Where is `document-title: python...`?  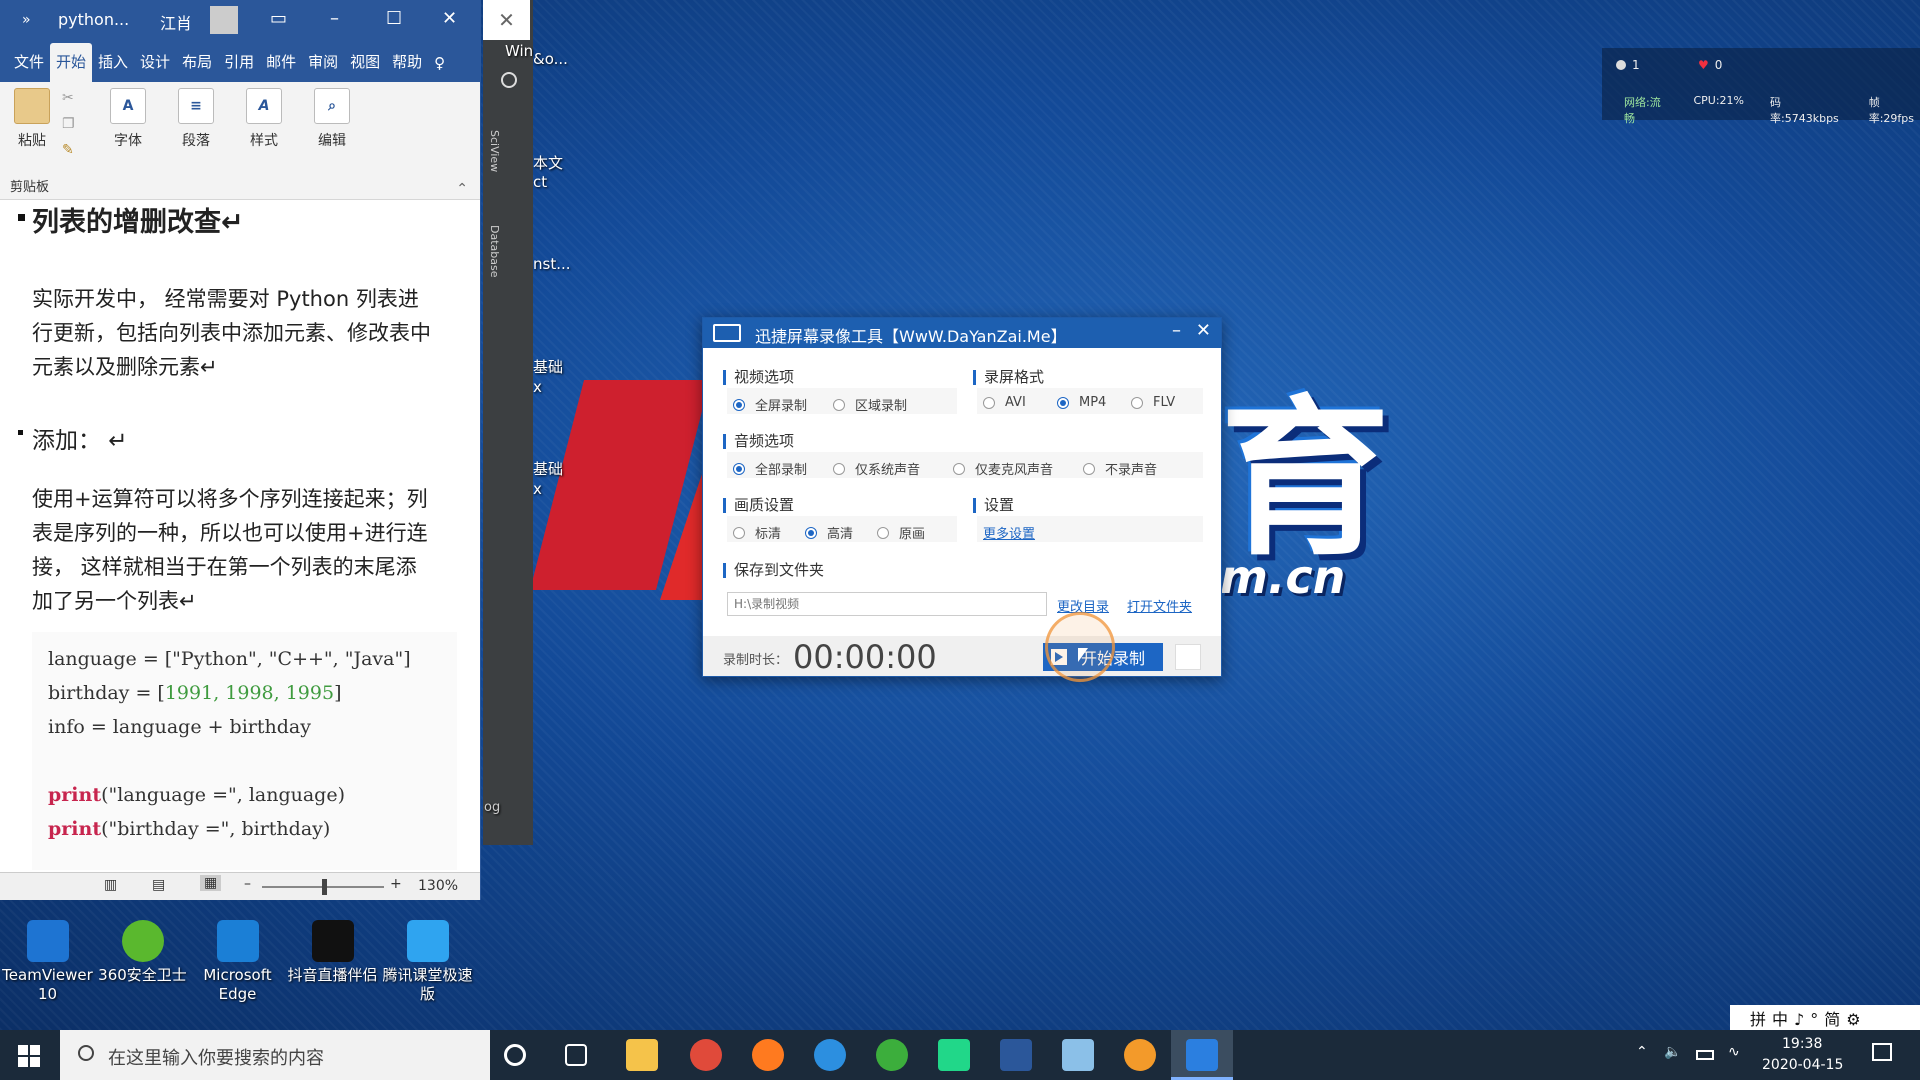 document-title: python... is located at coordinates (94, 19).